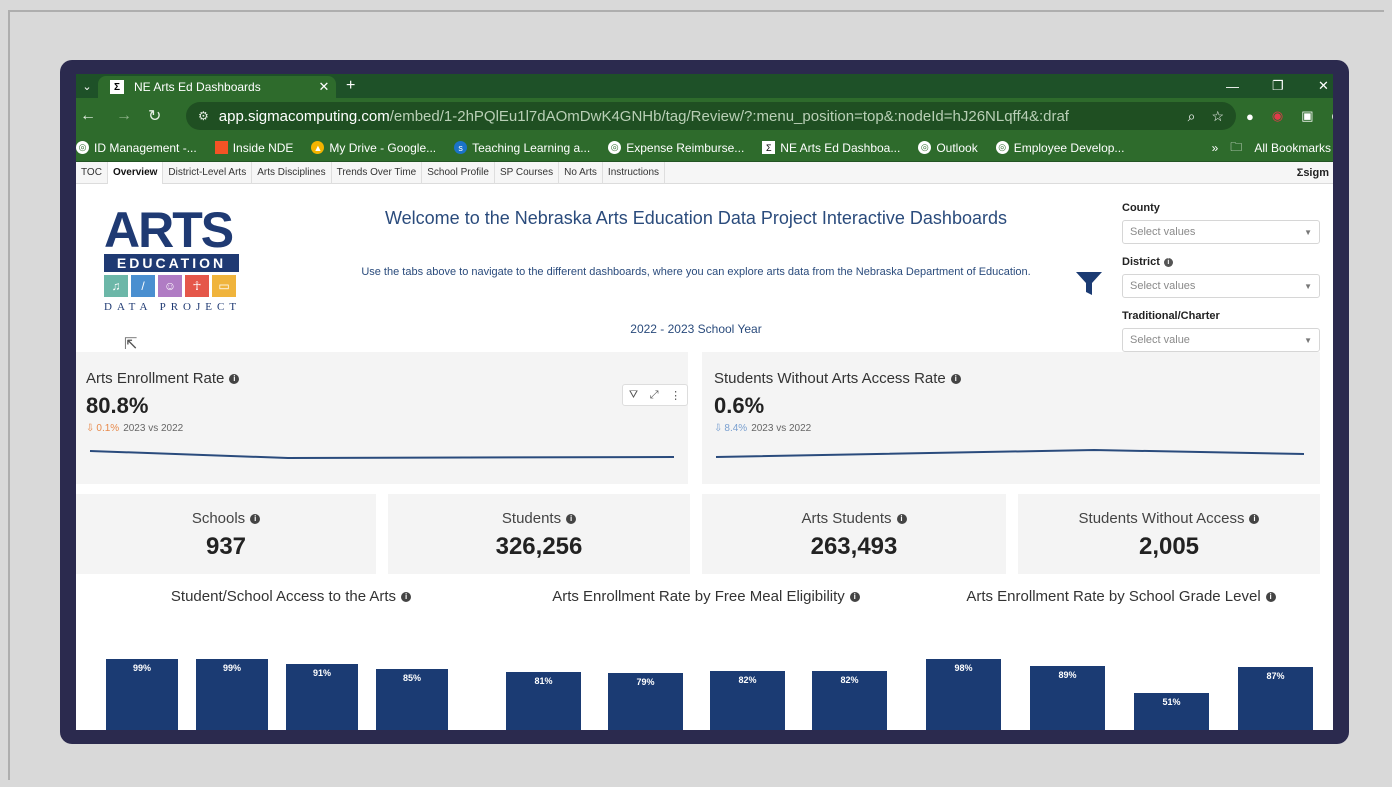 This screenshot has width=1392, height=787. What do you see at coordinates (1215, 148) in the screenshot?
I see `more-bookmarks-icon: »` at bounding box center [1215, 148].